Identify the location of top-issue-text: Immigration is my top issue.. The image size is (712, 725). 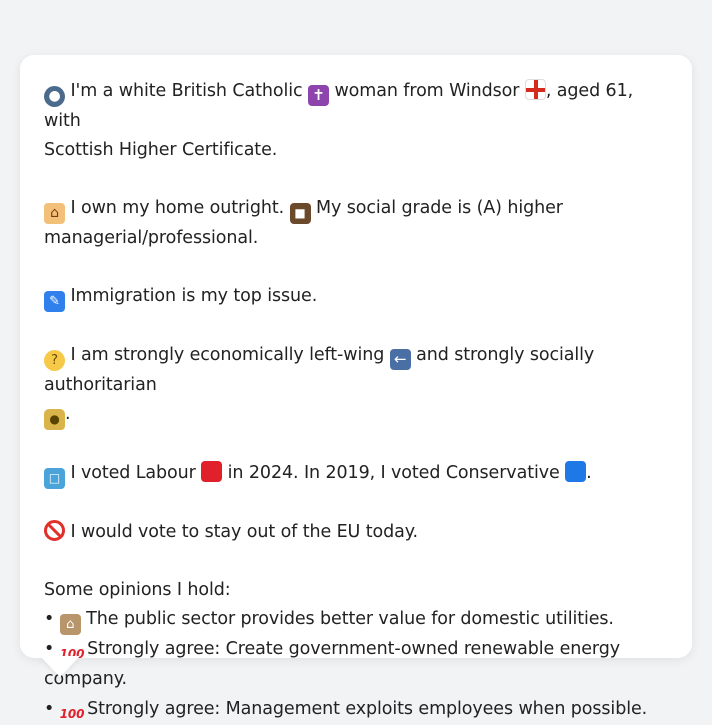
(194, 296).